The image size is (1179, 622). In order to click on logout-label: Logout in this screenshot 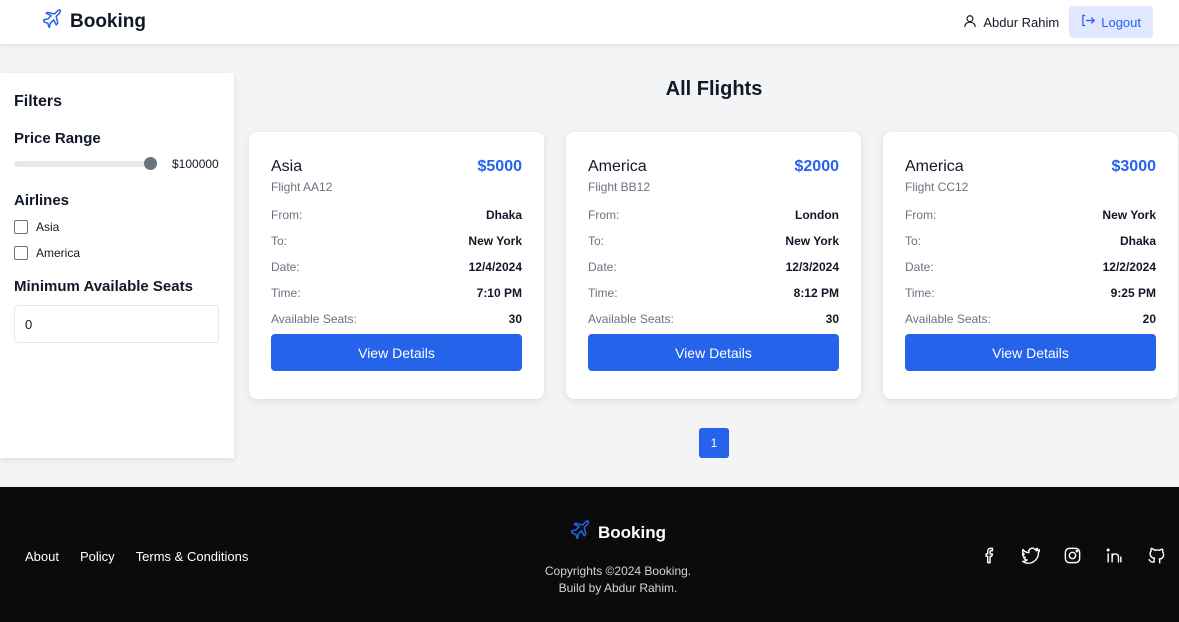, I will do `click(1121, 22)`.